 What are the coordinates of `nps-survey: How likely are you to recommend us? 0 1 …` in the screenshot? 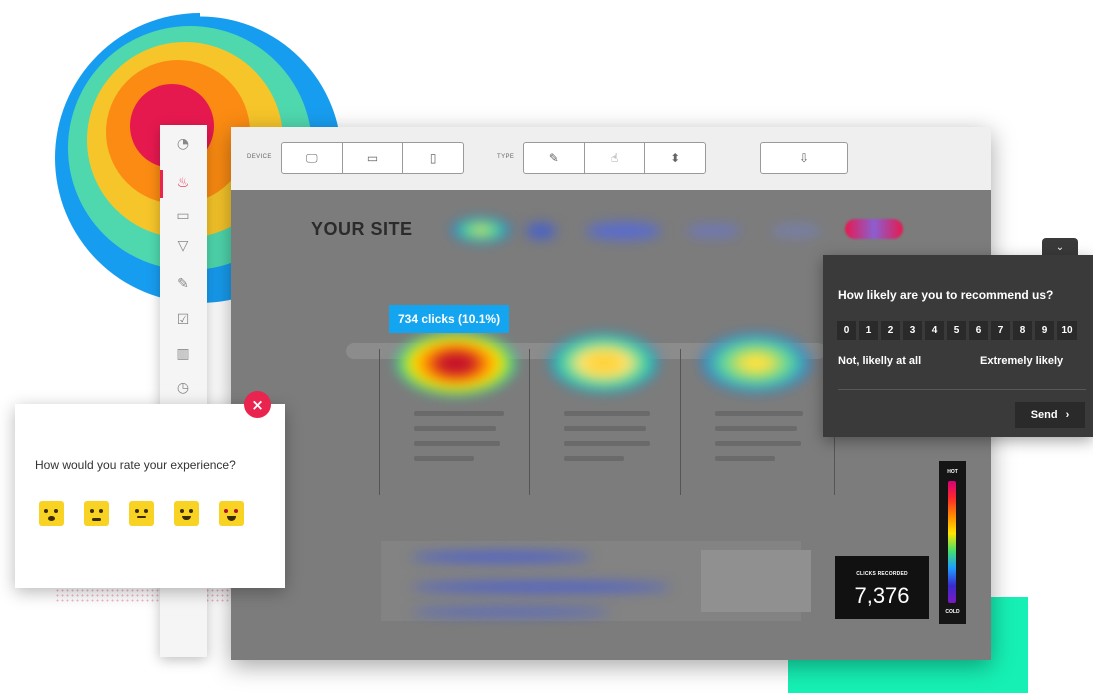 It's located at (958, 346).